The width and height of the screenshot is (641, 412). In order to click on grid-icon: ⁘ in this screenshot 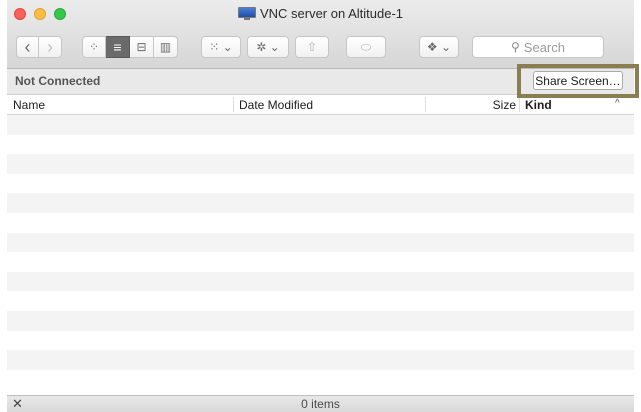, I will do `click(94, 47)`.